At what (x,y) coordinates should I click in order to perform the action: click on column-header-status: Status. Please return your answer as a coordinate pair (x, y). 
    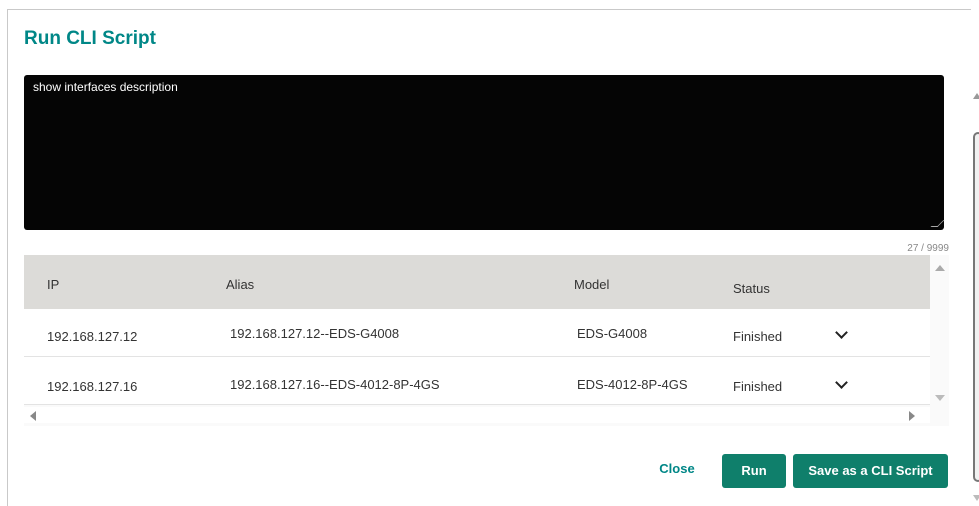
    Looking at the image, I should click on (751, 288).